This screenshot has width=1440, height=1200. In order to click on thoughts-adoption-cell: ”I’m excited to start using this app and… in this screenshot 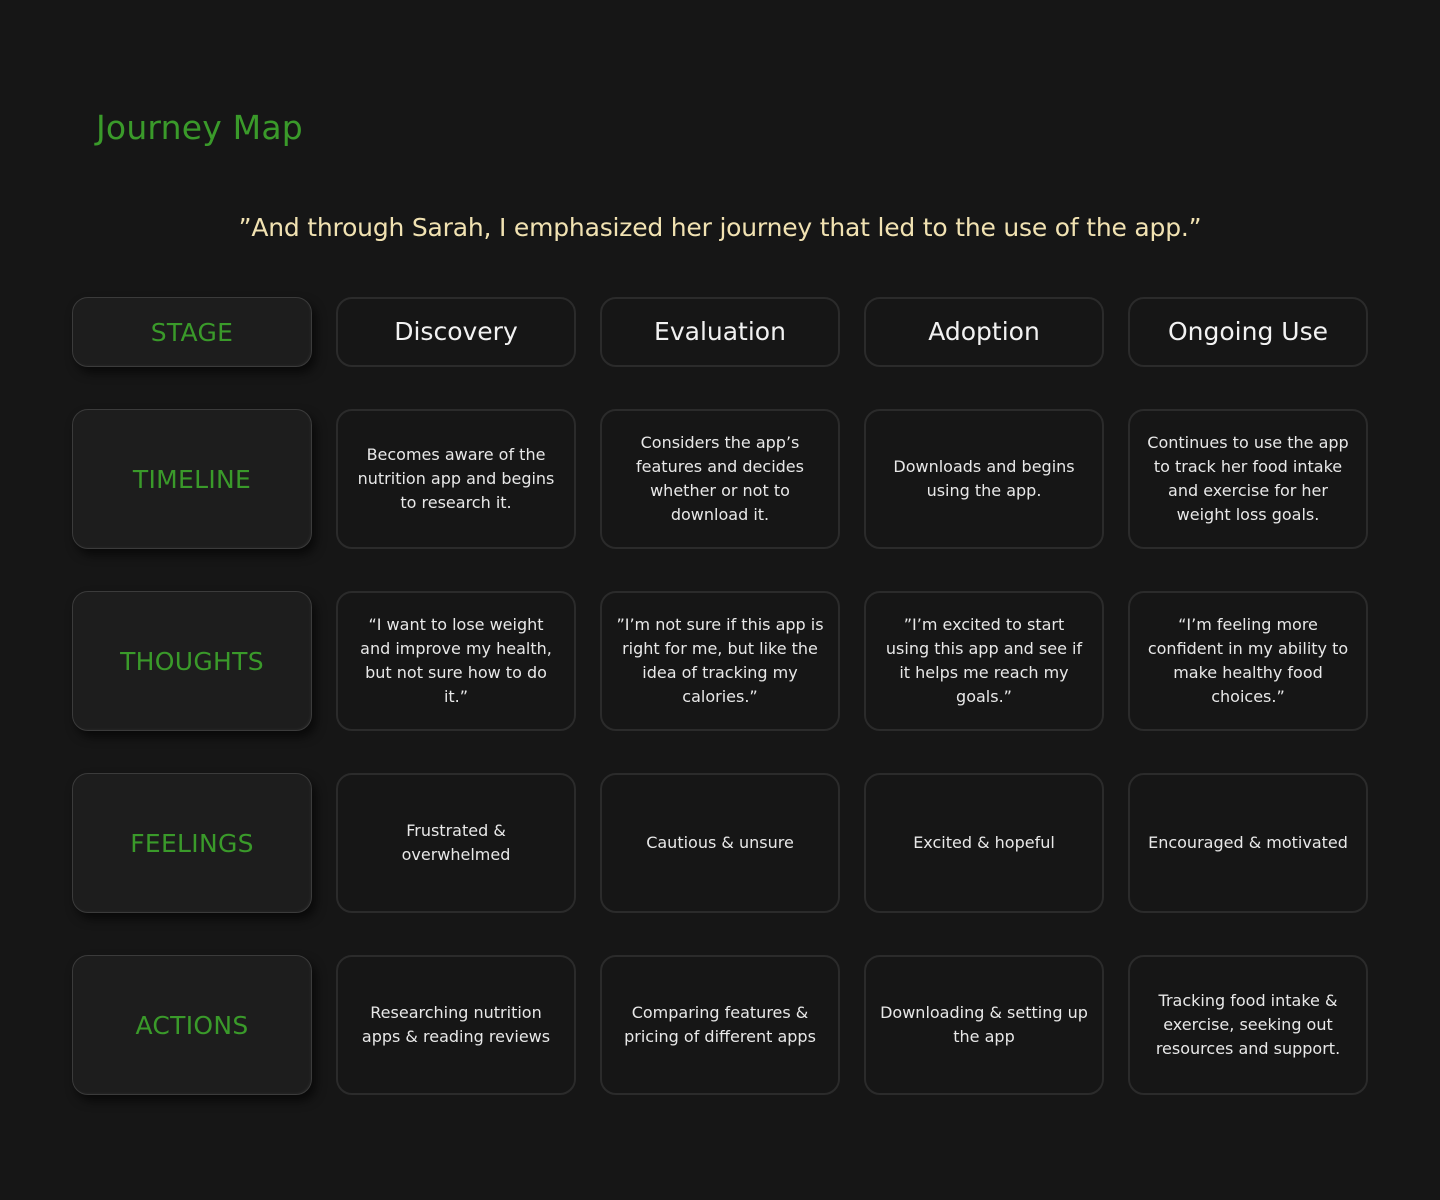, I will do `click(984, 661)`.